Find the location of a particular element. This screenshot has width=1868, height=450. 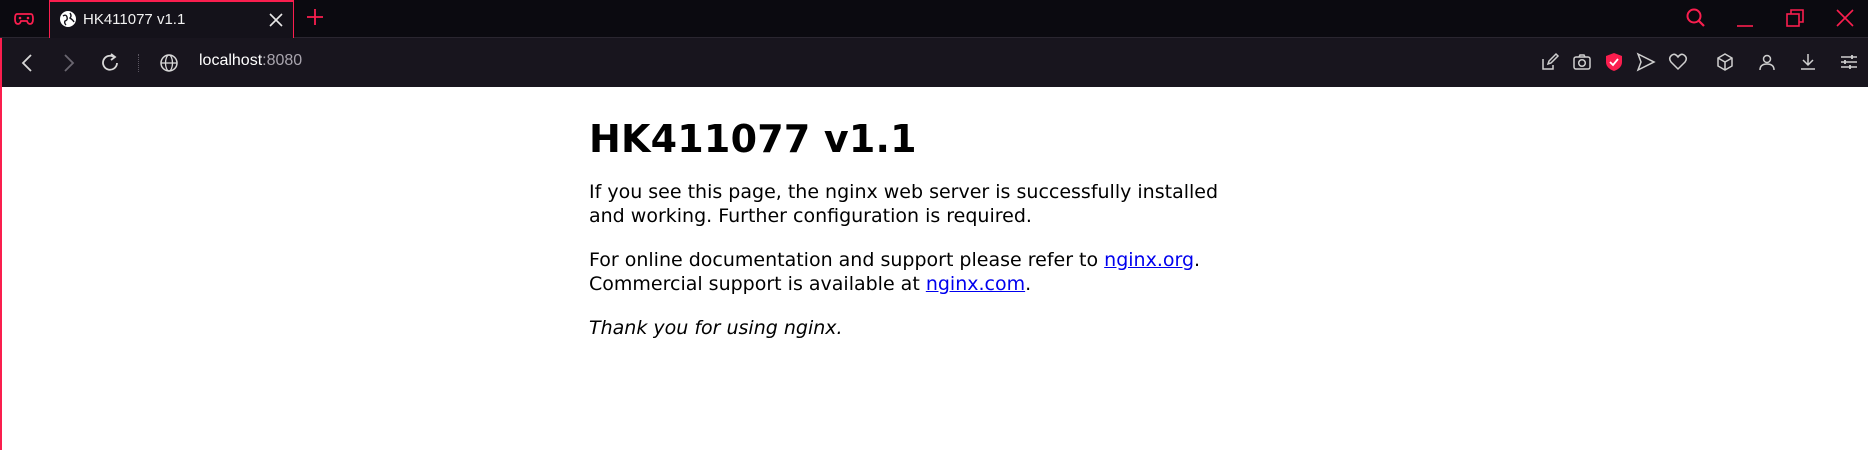

send-icon is located at coordinates (1646, 62).